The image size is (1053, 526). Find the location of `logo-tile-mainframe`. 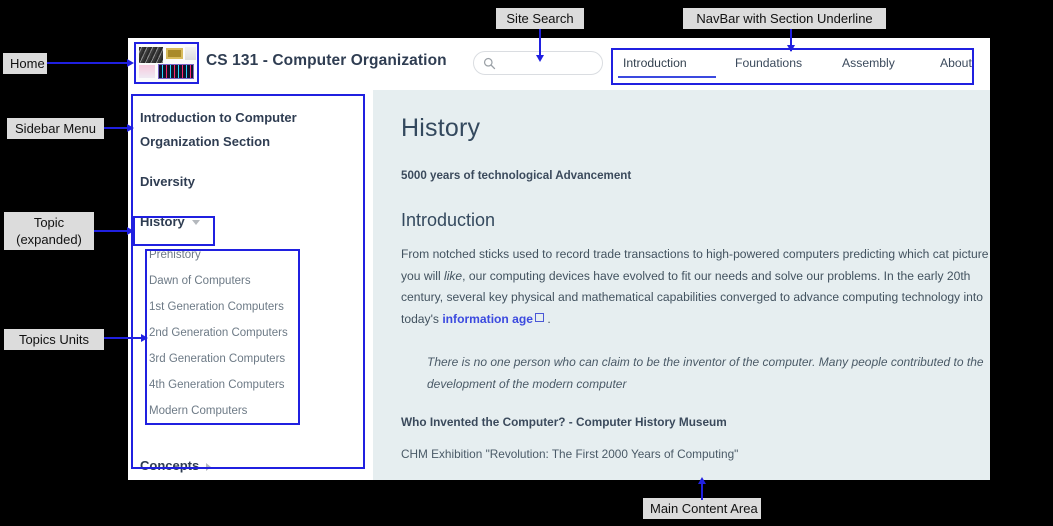

logo-tile-mainframe is located at coordinates (176, 71).